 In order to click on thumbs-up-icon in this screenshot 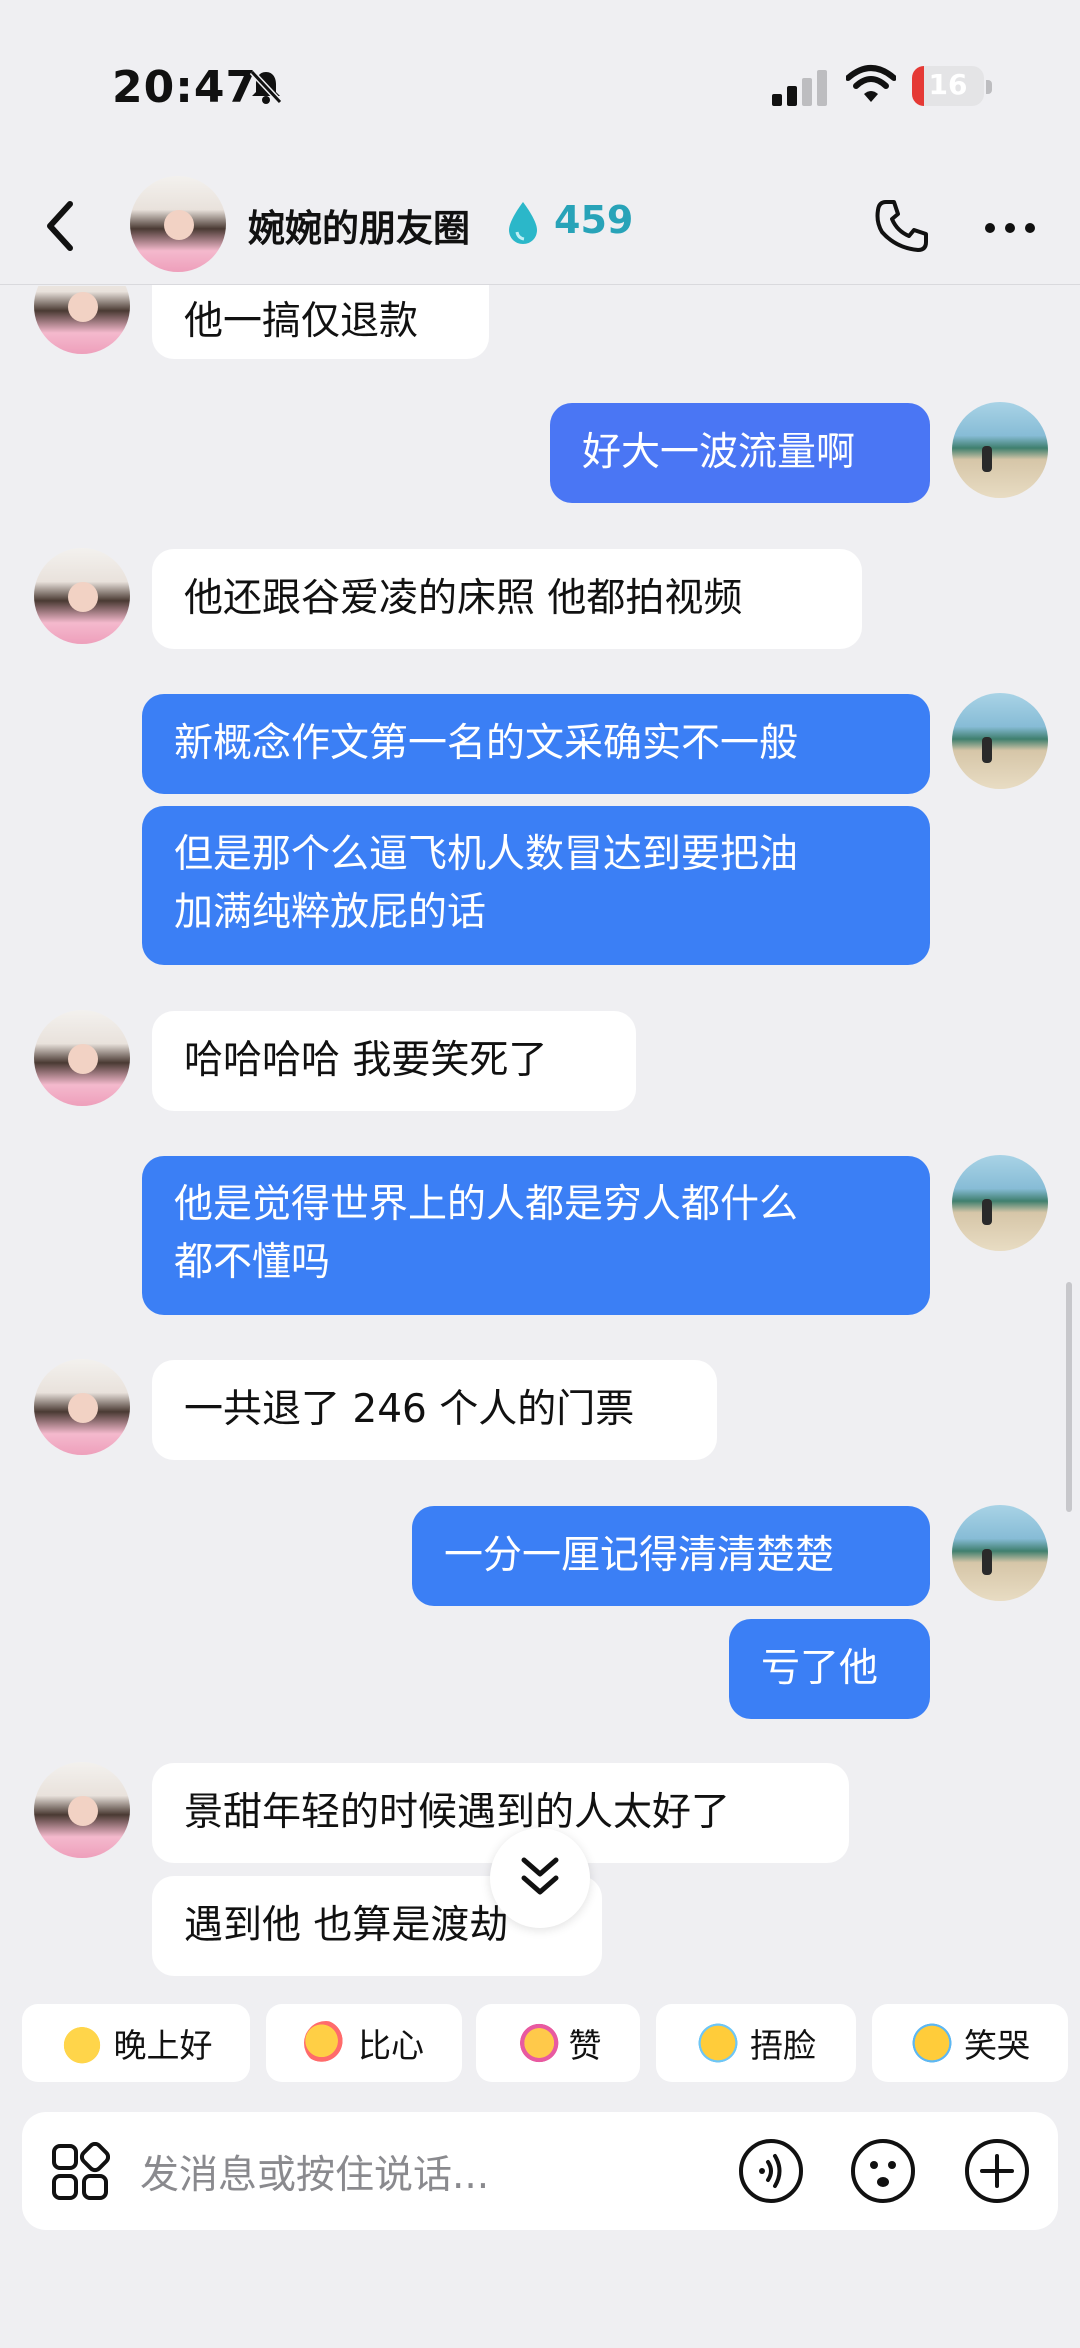, I will do `click(536, 2043)`.